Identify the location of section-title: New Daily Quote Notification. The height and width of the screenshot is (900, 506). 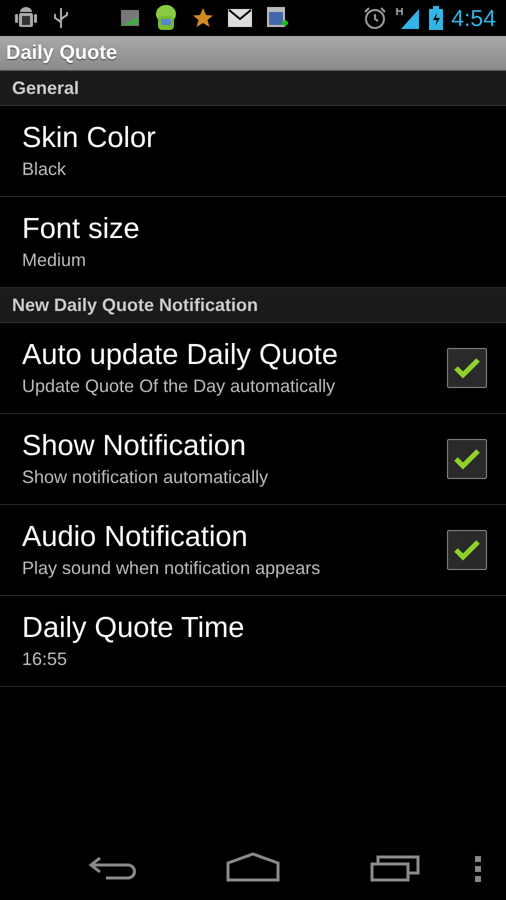
(135, 305).